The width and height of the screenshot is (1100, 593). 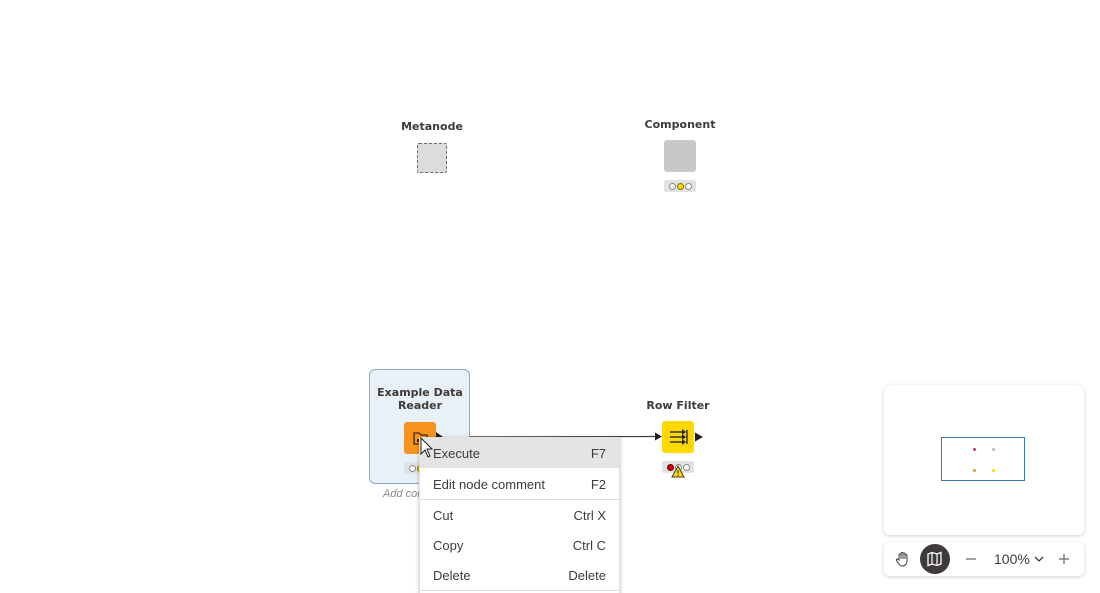 I want to click on zoom-out-button, so click(x=971, y=559).